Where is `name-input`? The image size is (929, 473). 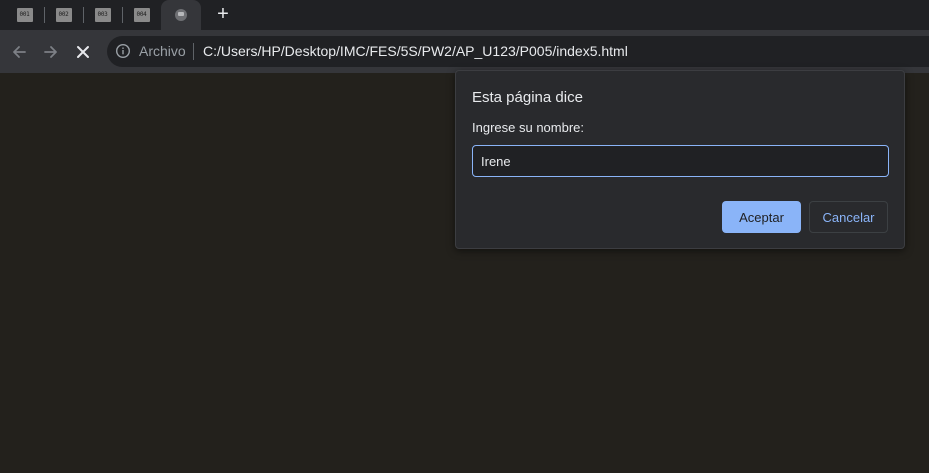
name-input is located at coordinates (680, 161).